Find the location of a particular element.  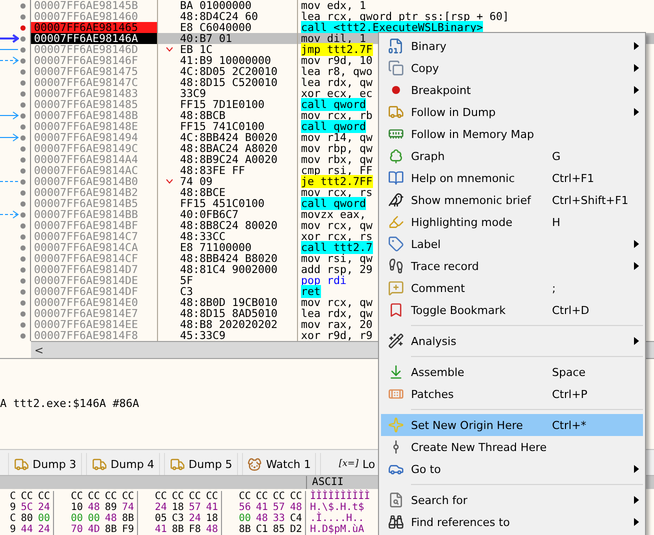

hex-byte: 05 is located at coordinates (160, 518).